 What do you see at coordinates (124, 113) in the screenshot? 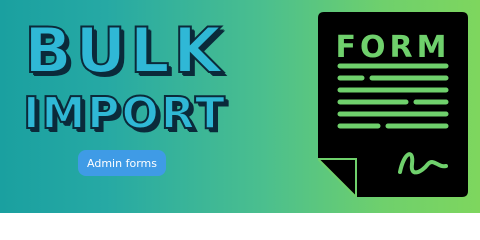
I see `title-line-import: IMPORT` at bounding box center [124, 113].